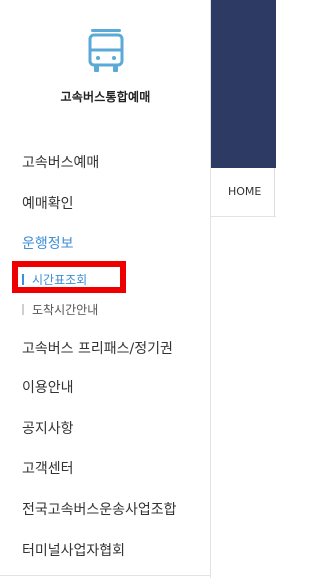 This screenshot has height=578, width=320. What do you see at coordinates (274, 192) in the screenshot?
I see `breadcrumb-divider` at bounding box center [274, 192].